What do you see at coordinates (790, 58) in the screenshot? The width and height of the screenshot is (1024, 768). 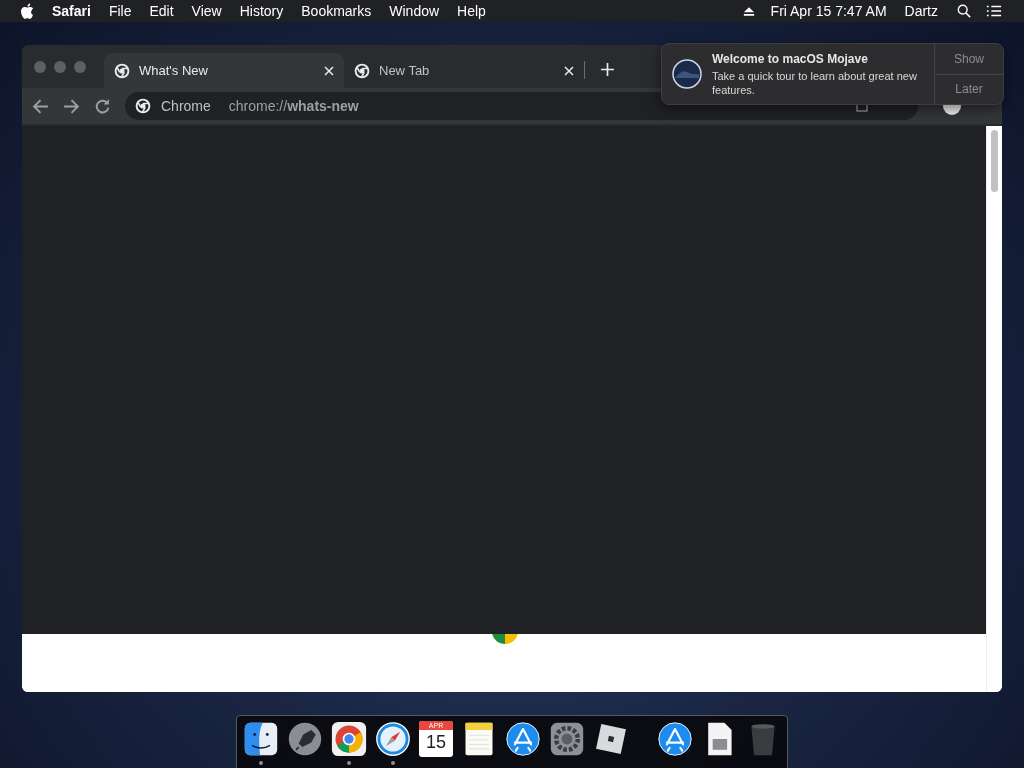 I see `notification-title: Welcome to macOS Mojave` at bounding box center [790, 58].